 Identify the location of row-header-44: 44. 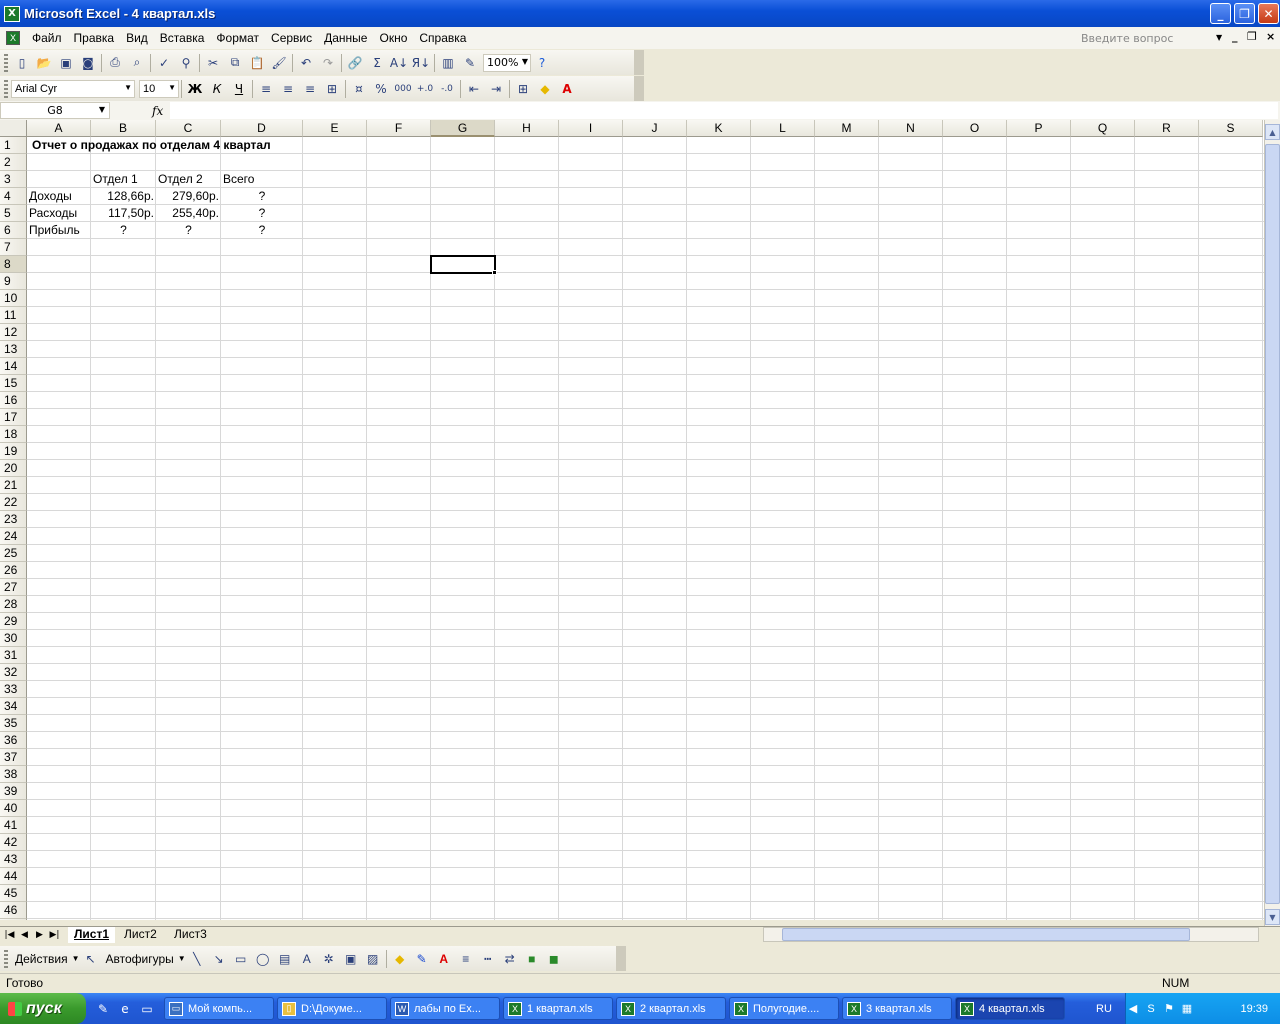
(13, 876).